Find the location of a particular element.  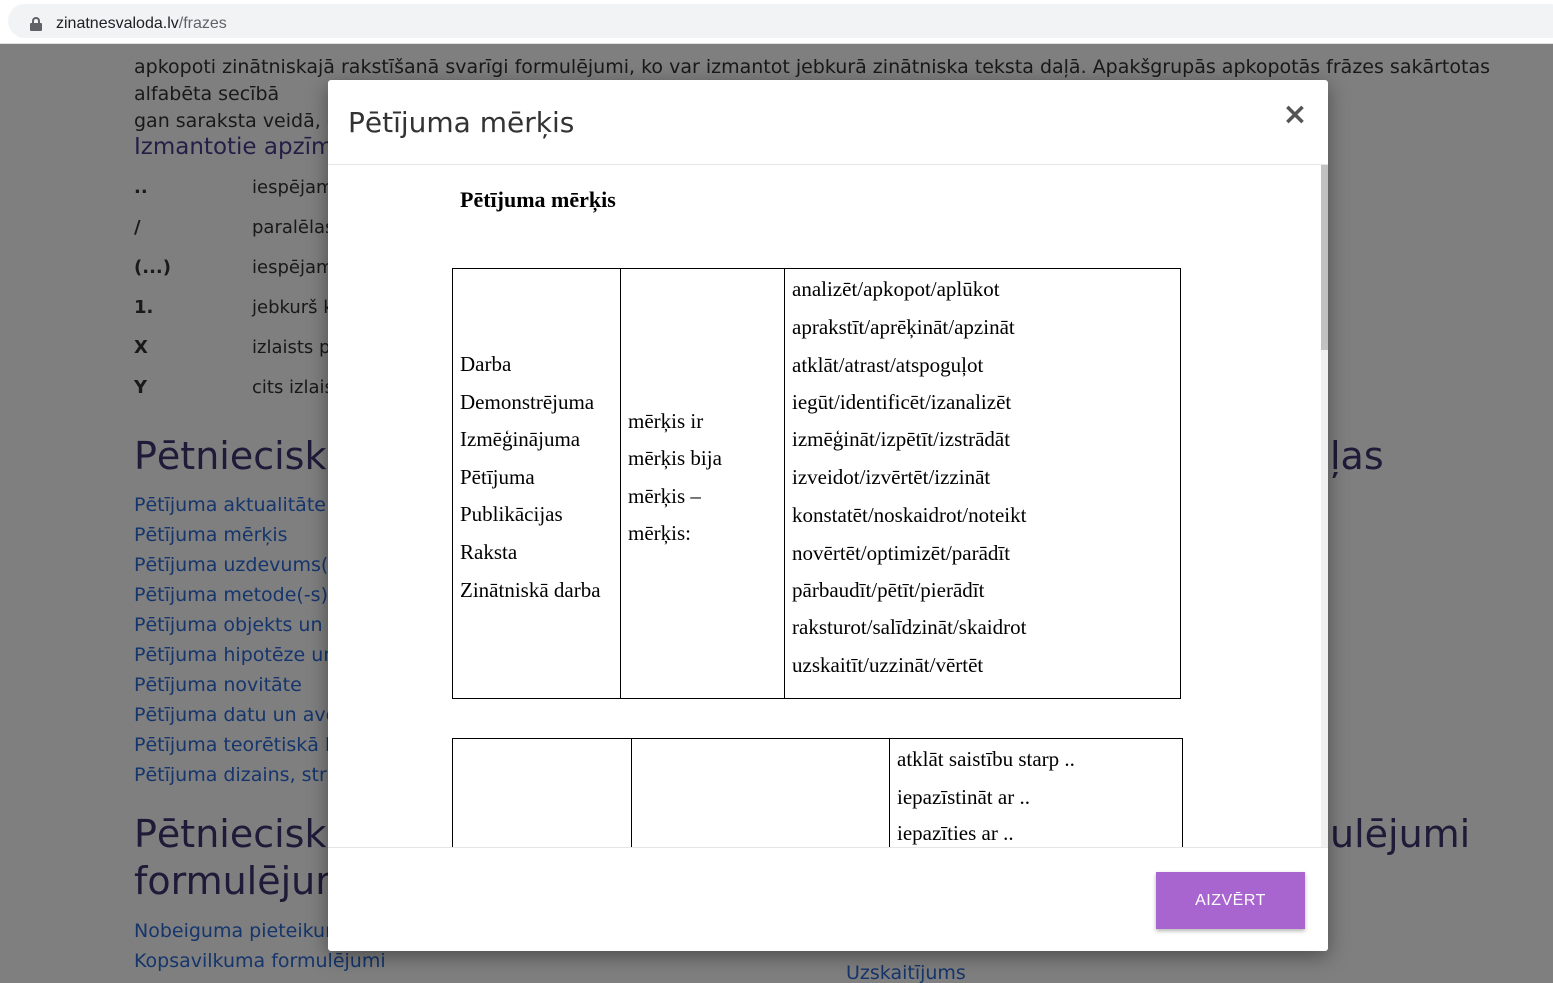

url-text: zinatnesvaloda.lv/frazes is located at coordinates (141, 24).